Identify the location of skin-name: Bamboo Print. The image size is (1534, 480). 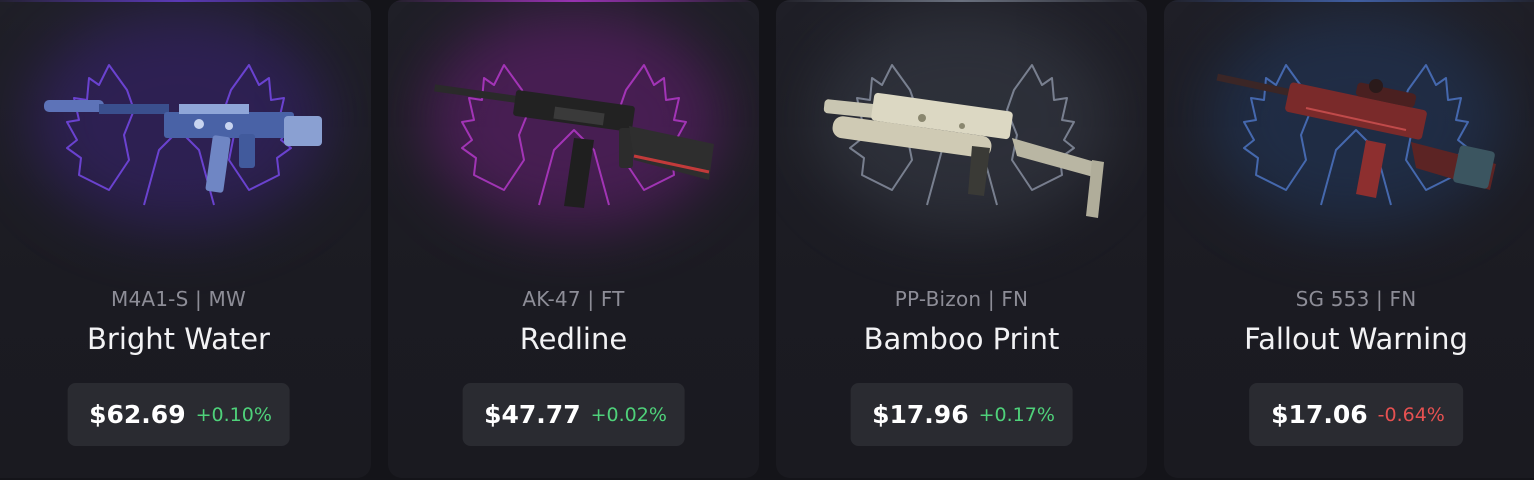
(961, 339).